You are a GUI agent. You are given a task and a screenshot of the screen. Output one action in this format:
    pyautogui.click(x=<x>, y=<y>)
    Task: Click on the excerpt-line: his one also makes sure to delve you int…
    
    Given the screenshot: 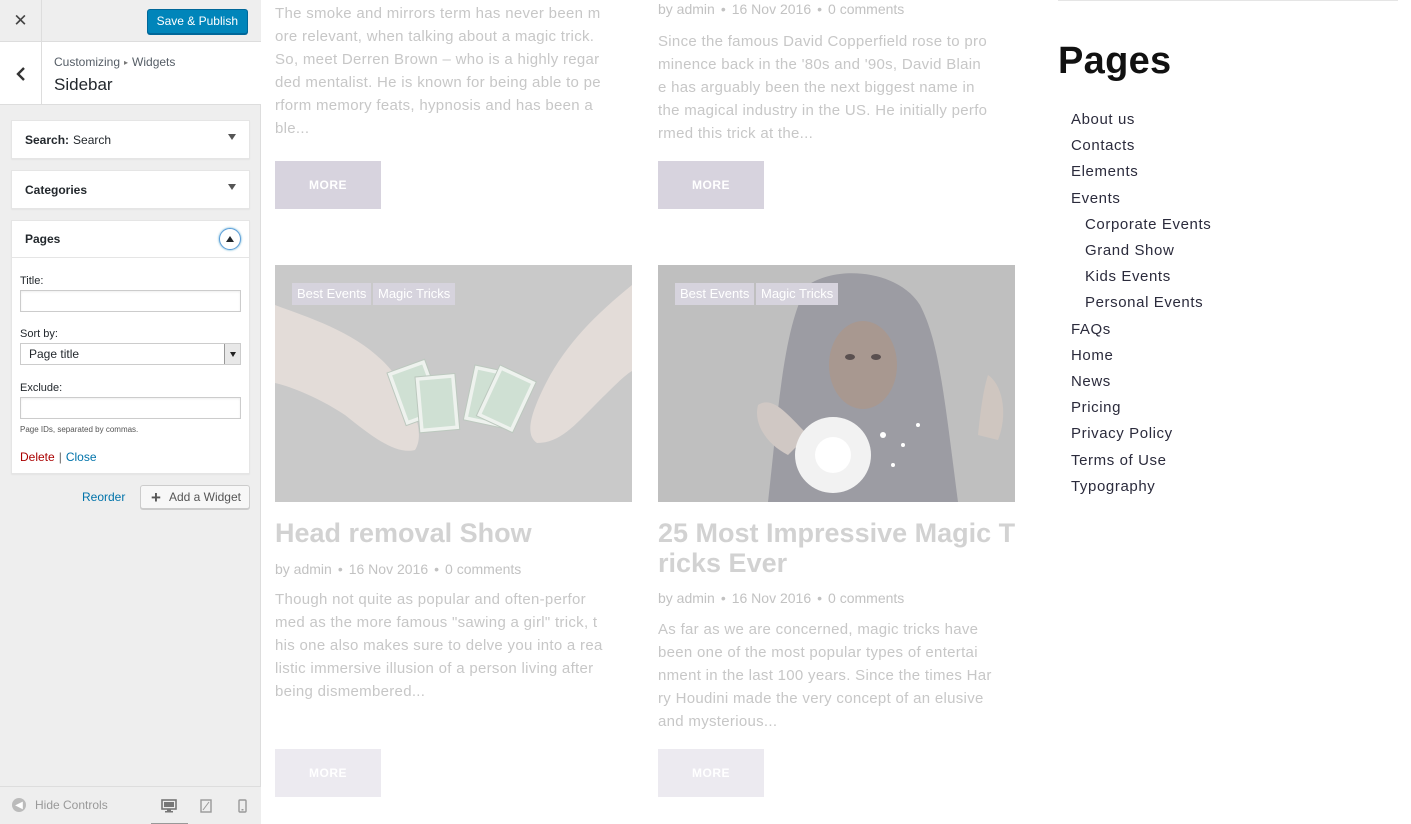 What is the action you would take?
    pyautogui.click(x=439, y=645)
    